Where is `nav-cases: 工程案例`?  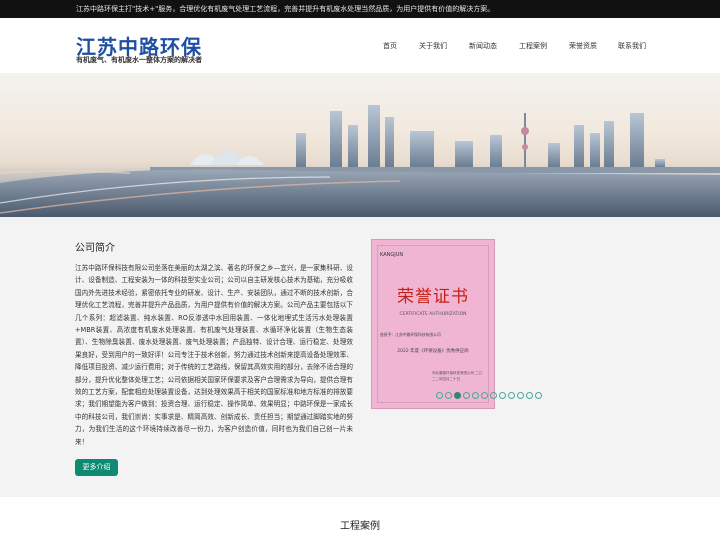 nav-cases: 工程案例 is located at coordinates (533, 46).